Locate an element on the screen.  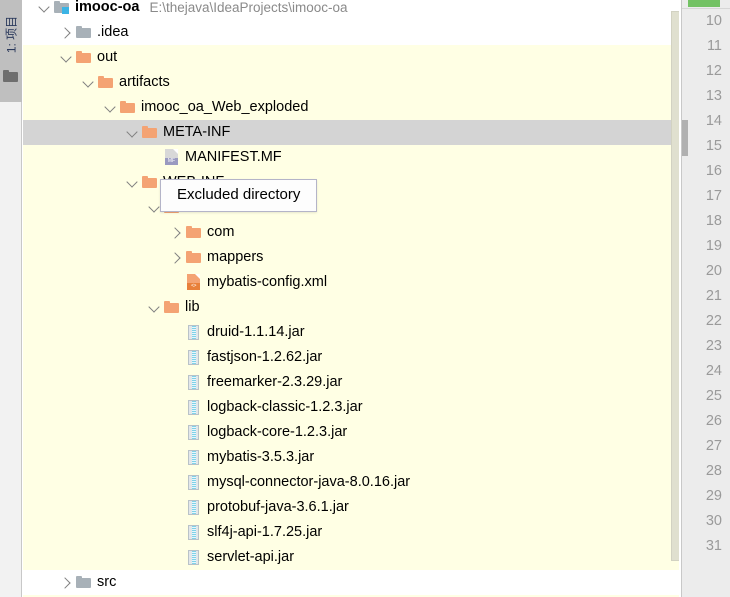
tree-row: servlet-api.jar is located at coordinates (352, 557).